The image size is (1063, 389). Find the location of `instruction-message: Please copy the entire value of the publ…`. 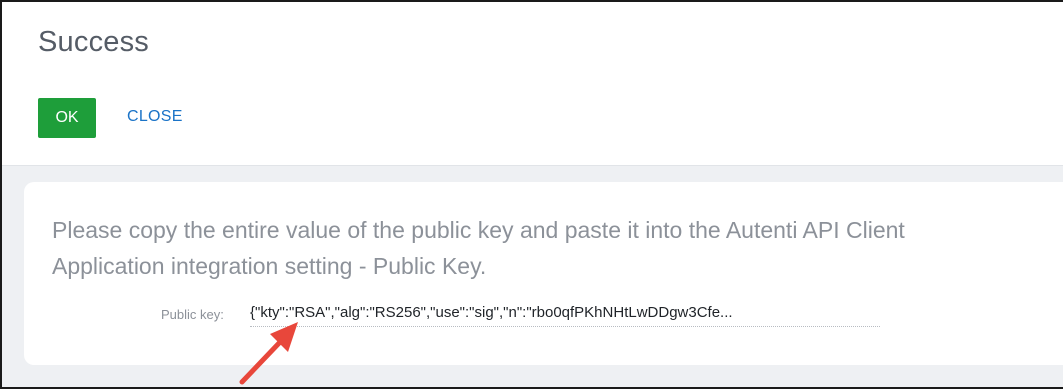

instruction-message: Please copy the entire value of the publ… is located at coordinates (478, 248).